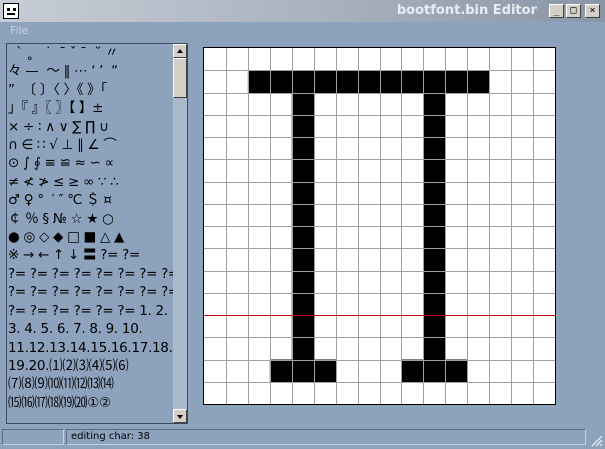  I want to click on character-list-row: × ÷ ∶ ∧ ∨ ∑ ∏ ∪, so click(90, 127).